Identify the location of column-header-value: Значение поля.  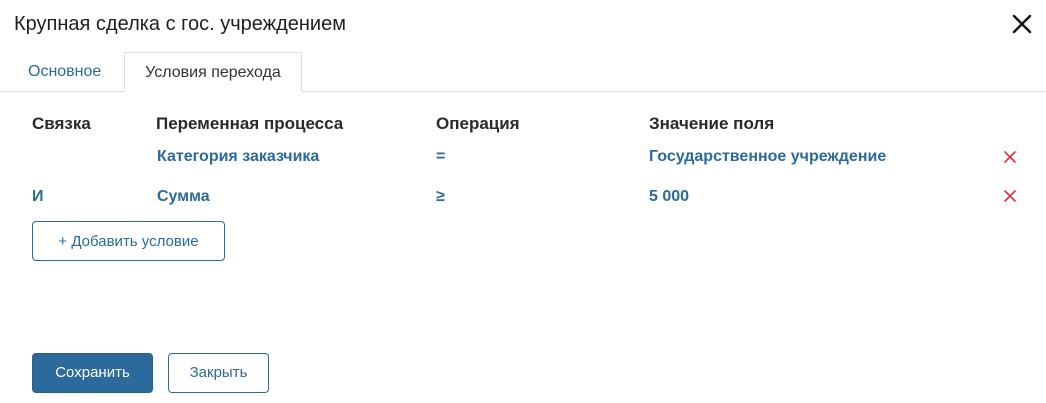
(712, 123).